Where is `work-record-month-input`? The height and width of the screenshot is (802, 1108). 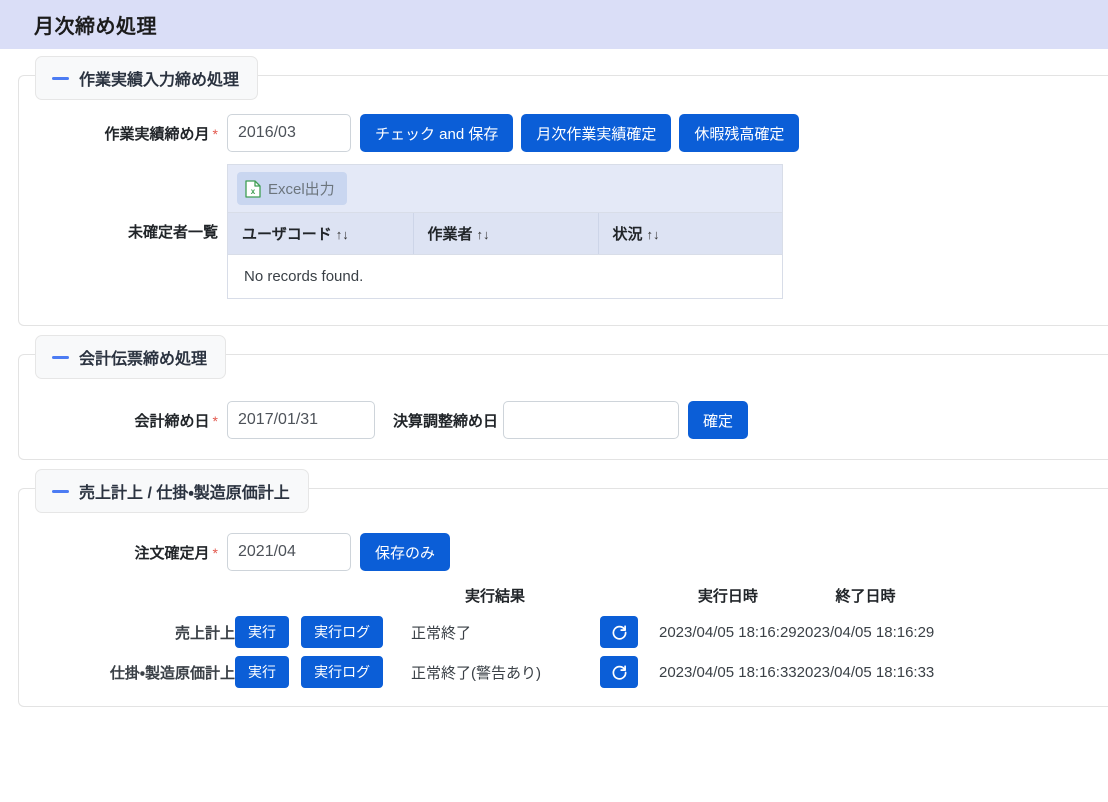 work-record-month-input is located at coordinates (289, 133).